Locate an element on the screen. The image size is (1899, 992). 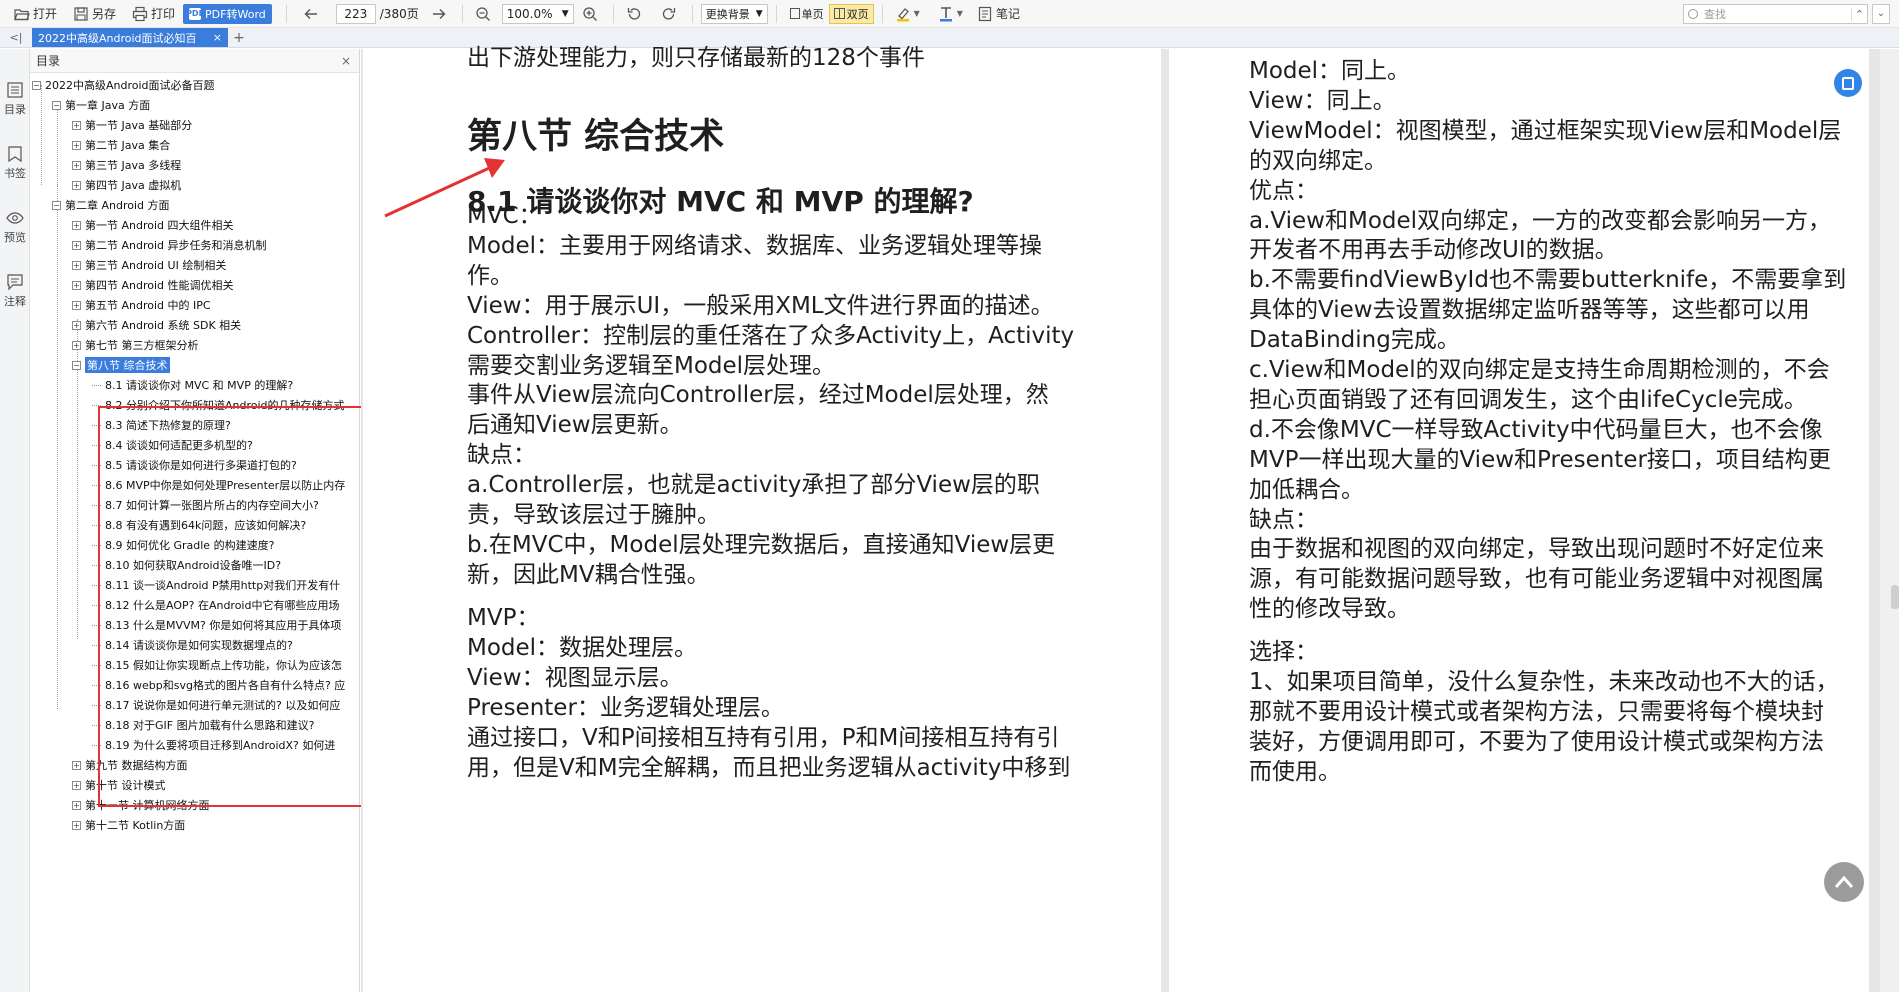
page-text-line: 用，但是V和M完全解耦，而且把业务逻辑从activity中移到 is located at coordinates (769, 767).